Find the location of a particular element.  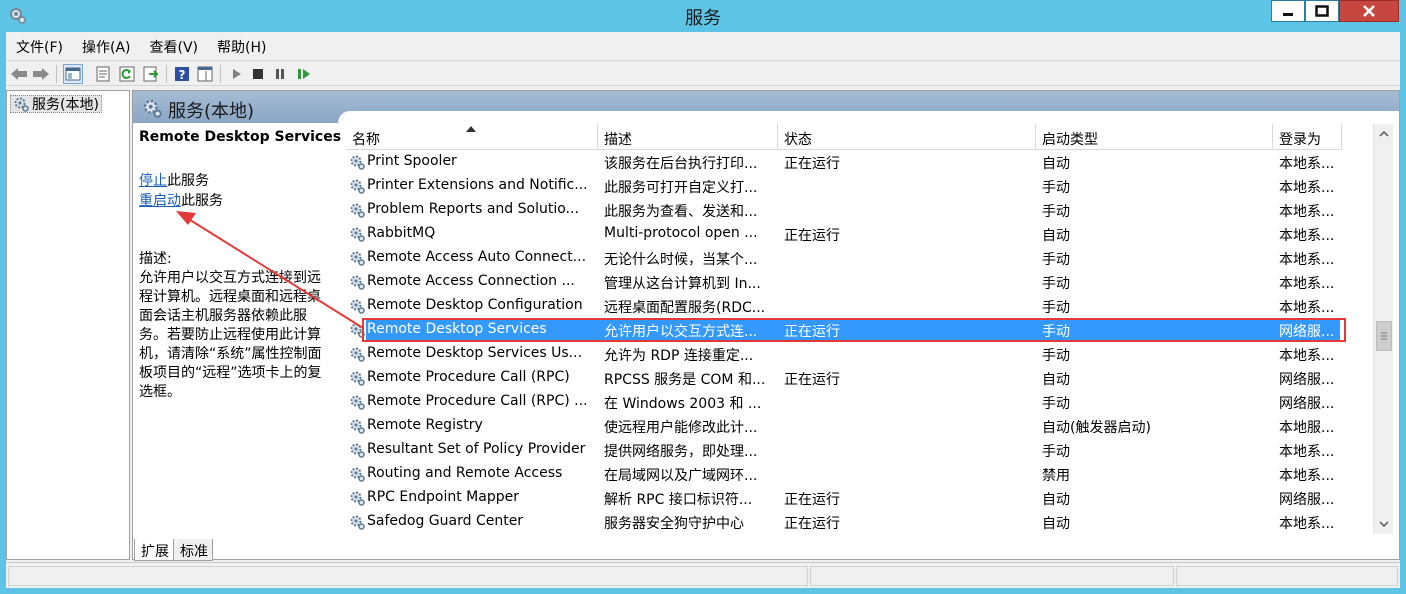

tab-standard: 标准 is located at coordinates (193, 550).